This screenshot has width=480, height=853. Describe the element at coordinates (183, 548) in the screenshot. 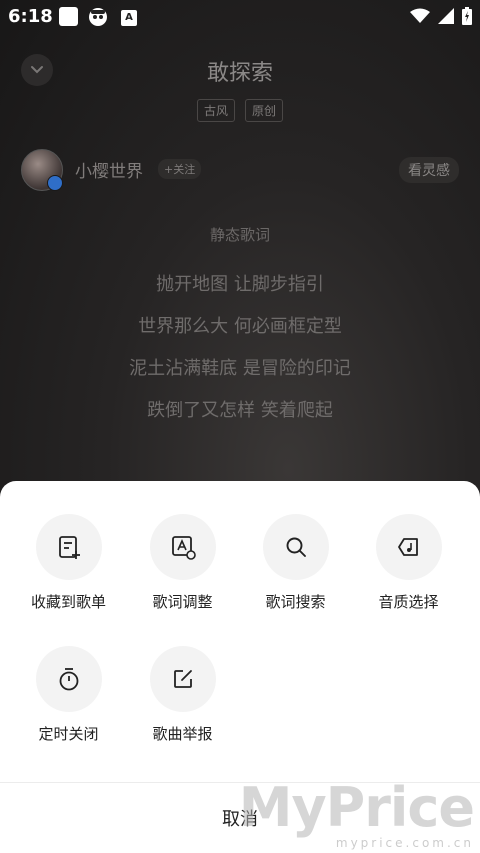

I see `lyric-adjust-icon` at that location.